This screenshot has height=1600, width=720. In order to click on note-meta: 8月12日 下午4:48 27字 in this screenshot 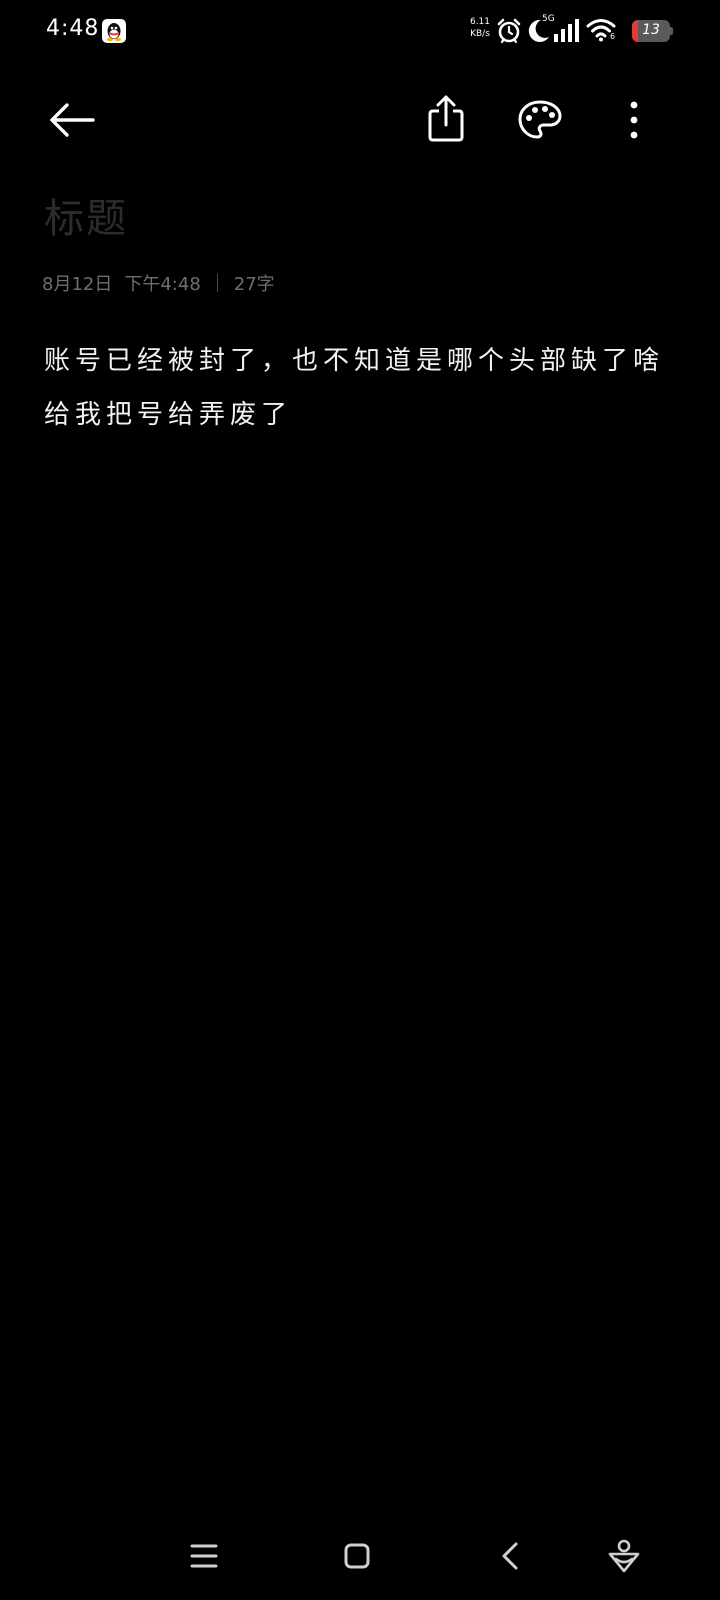, I will do `click(158, 283)`.